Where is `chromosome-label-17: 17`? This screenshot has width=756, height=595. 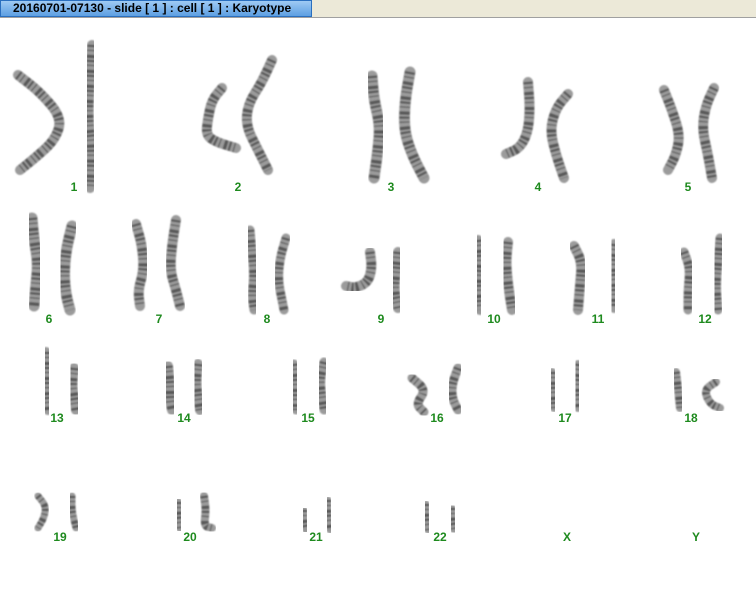
chromosome-label-17: 17 is located at coordinates (565, 418).